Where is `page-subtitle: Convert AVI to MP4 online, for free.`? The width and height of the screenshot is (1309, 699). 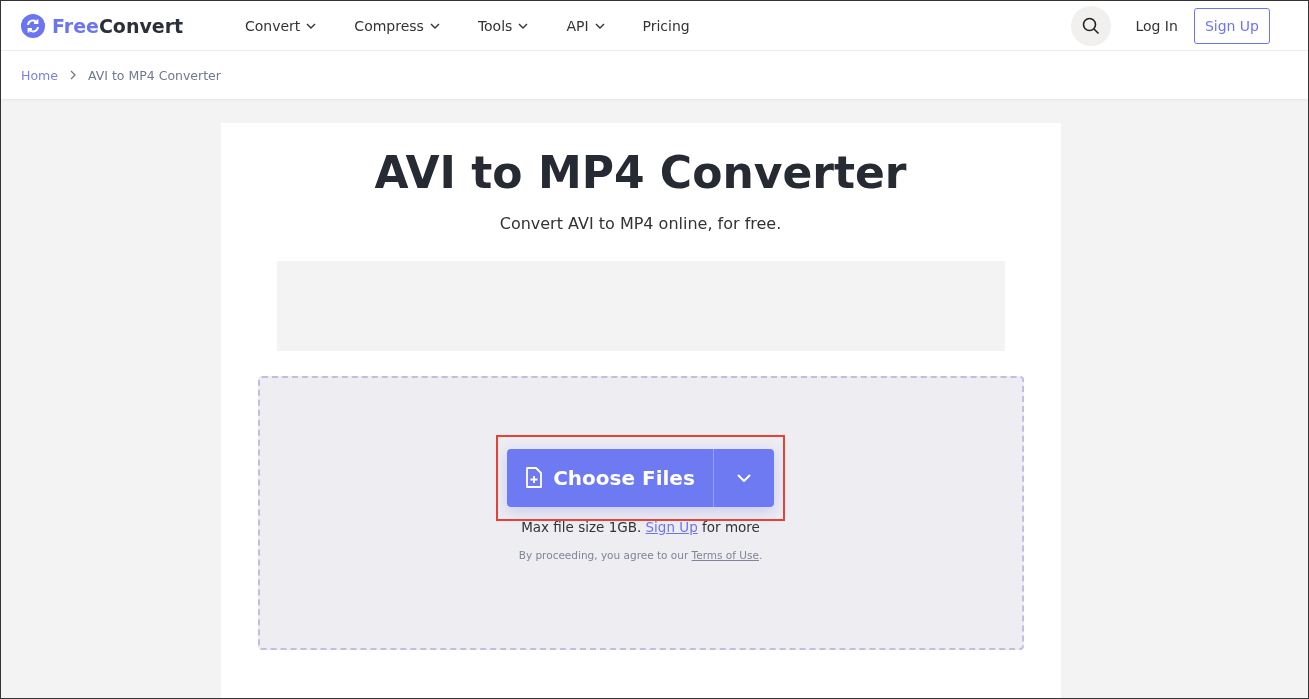 page-subtitle: Convert AVI to MP4 online, for free. is located at coordinates (640, 223).